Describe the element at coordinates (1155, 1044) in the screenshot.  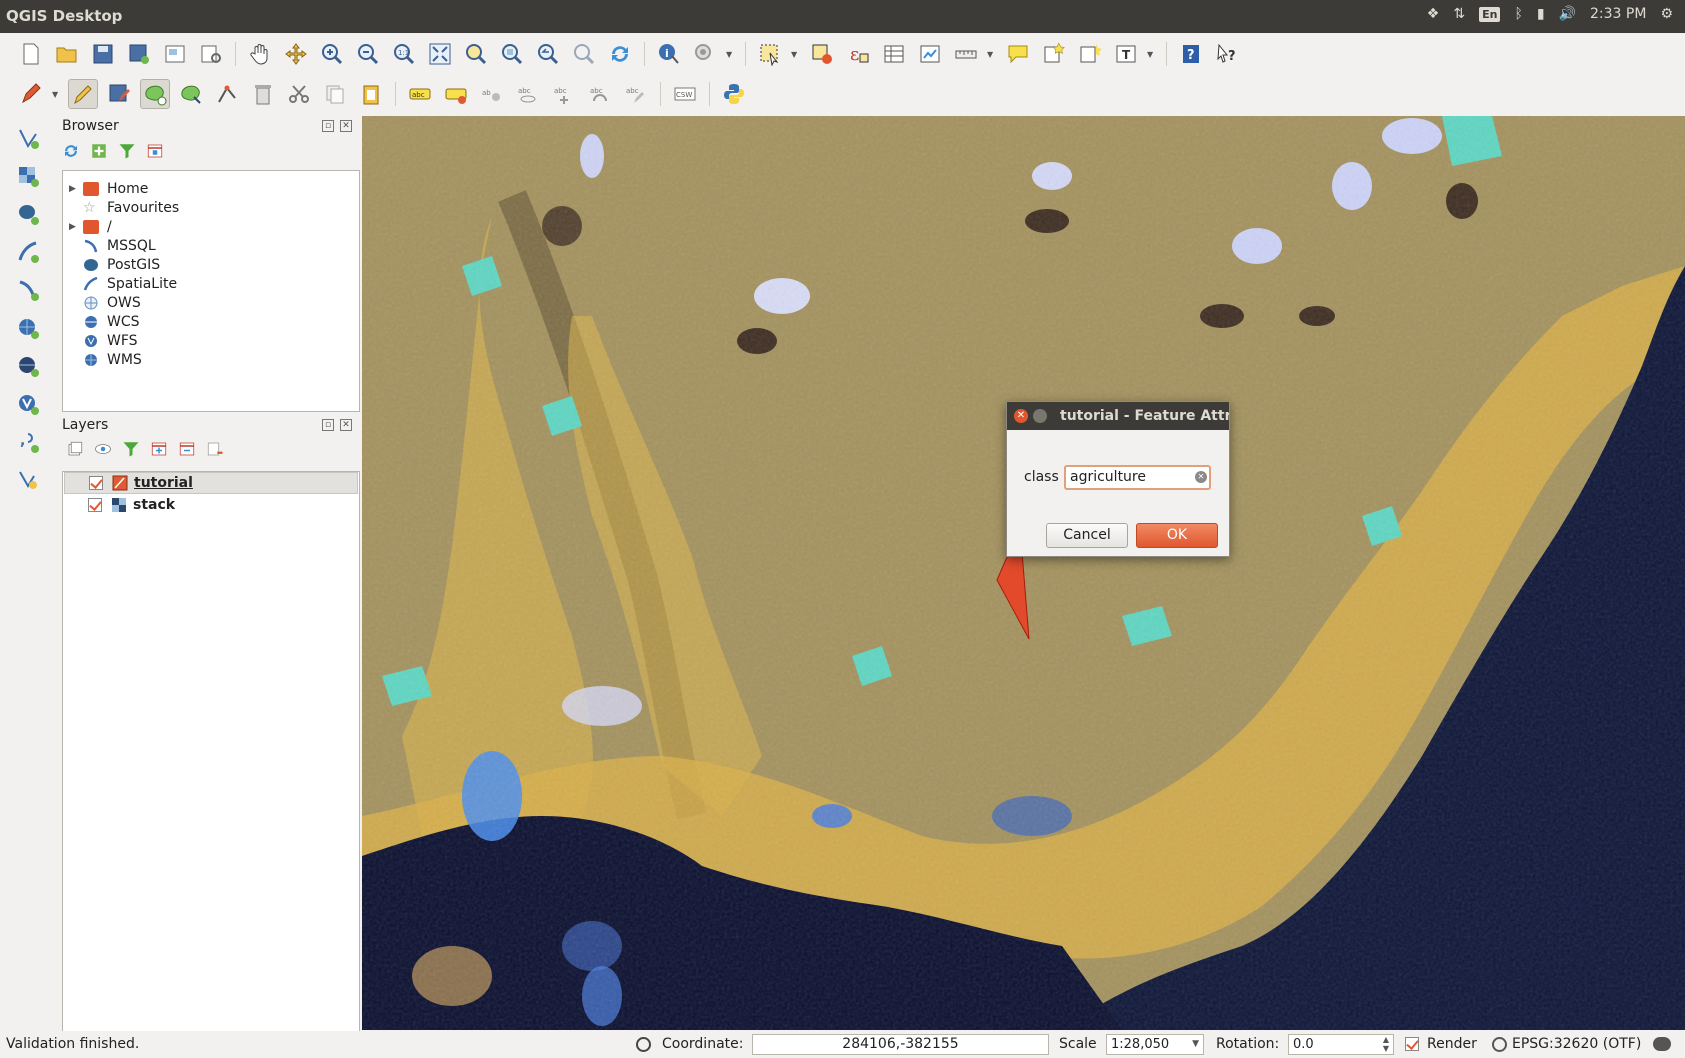
I see `scale-select: 1:28,050 ▼` at that location.